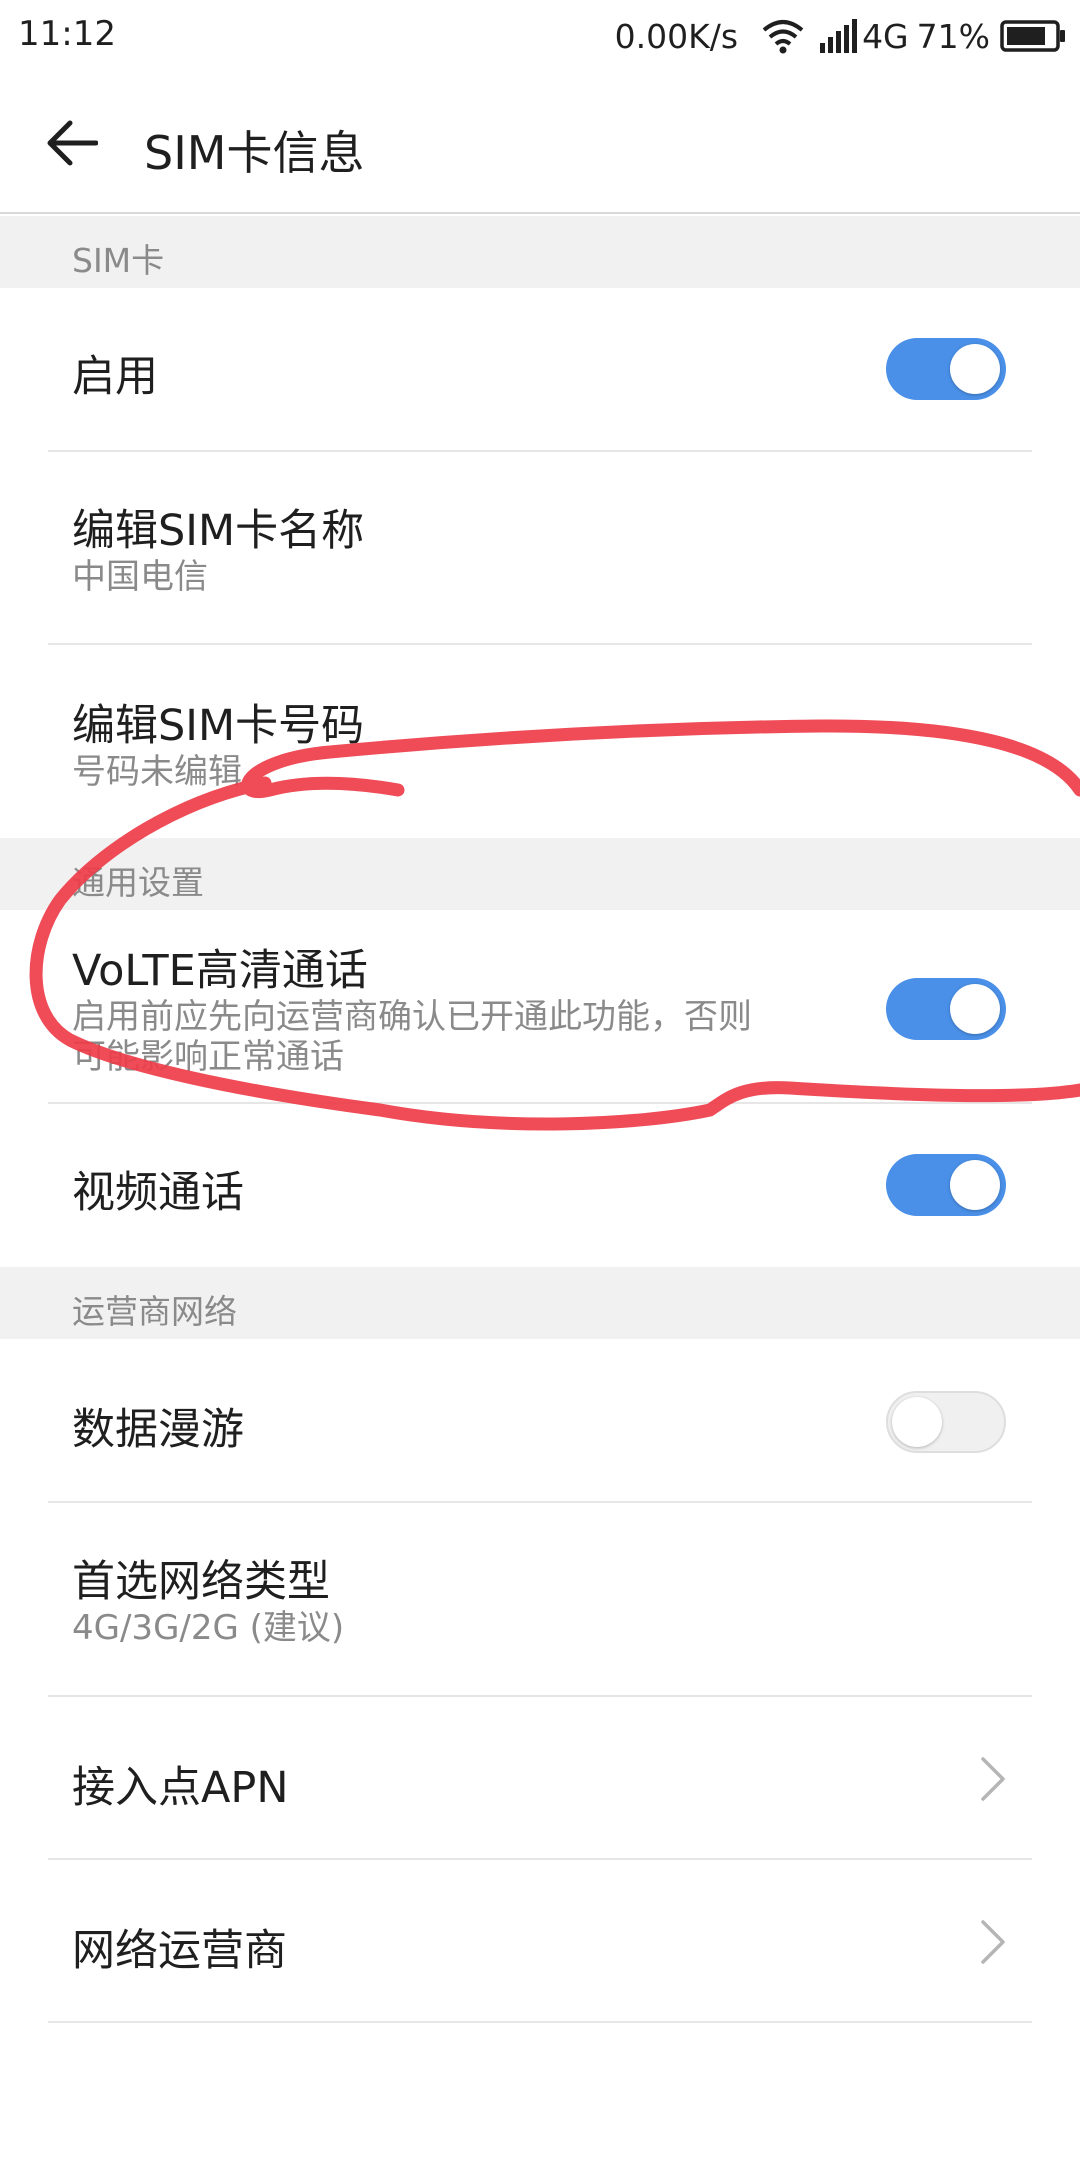 The width and height of the screenshot is (1080, 2160). I want to click on row-volte: VoLTE高清通话 启用前应先向运营商确认已开通此功能，否则 可能影响正常通话, so click(540, 1006).